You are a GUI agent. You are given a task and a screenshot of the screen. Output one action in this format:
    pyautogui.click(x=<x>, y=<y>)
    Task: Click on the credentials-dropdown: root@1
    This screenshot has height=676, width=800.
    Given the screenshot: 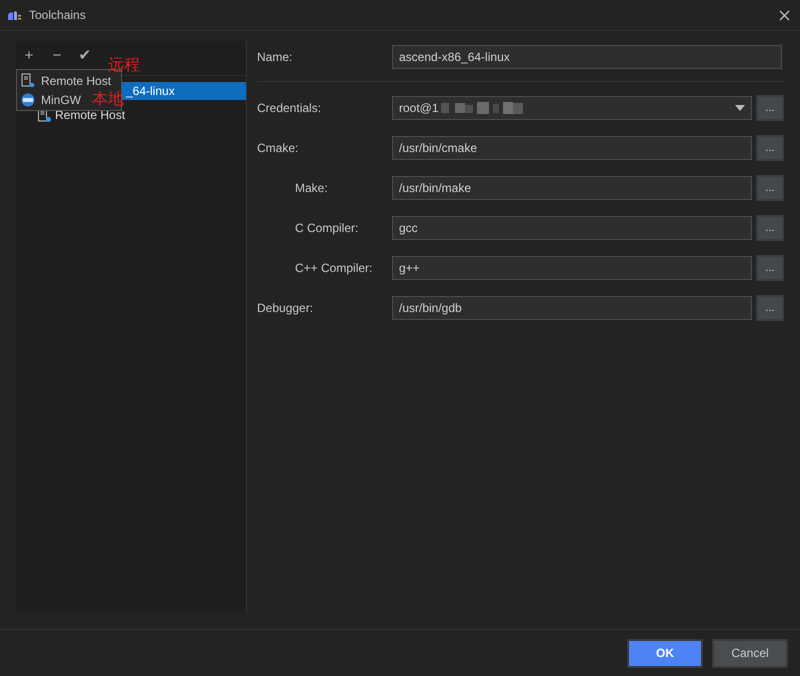 What is the action you would take?
    pyautogui.click(x=572, y=108)
    